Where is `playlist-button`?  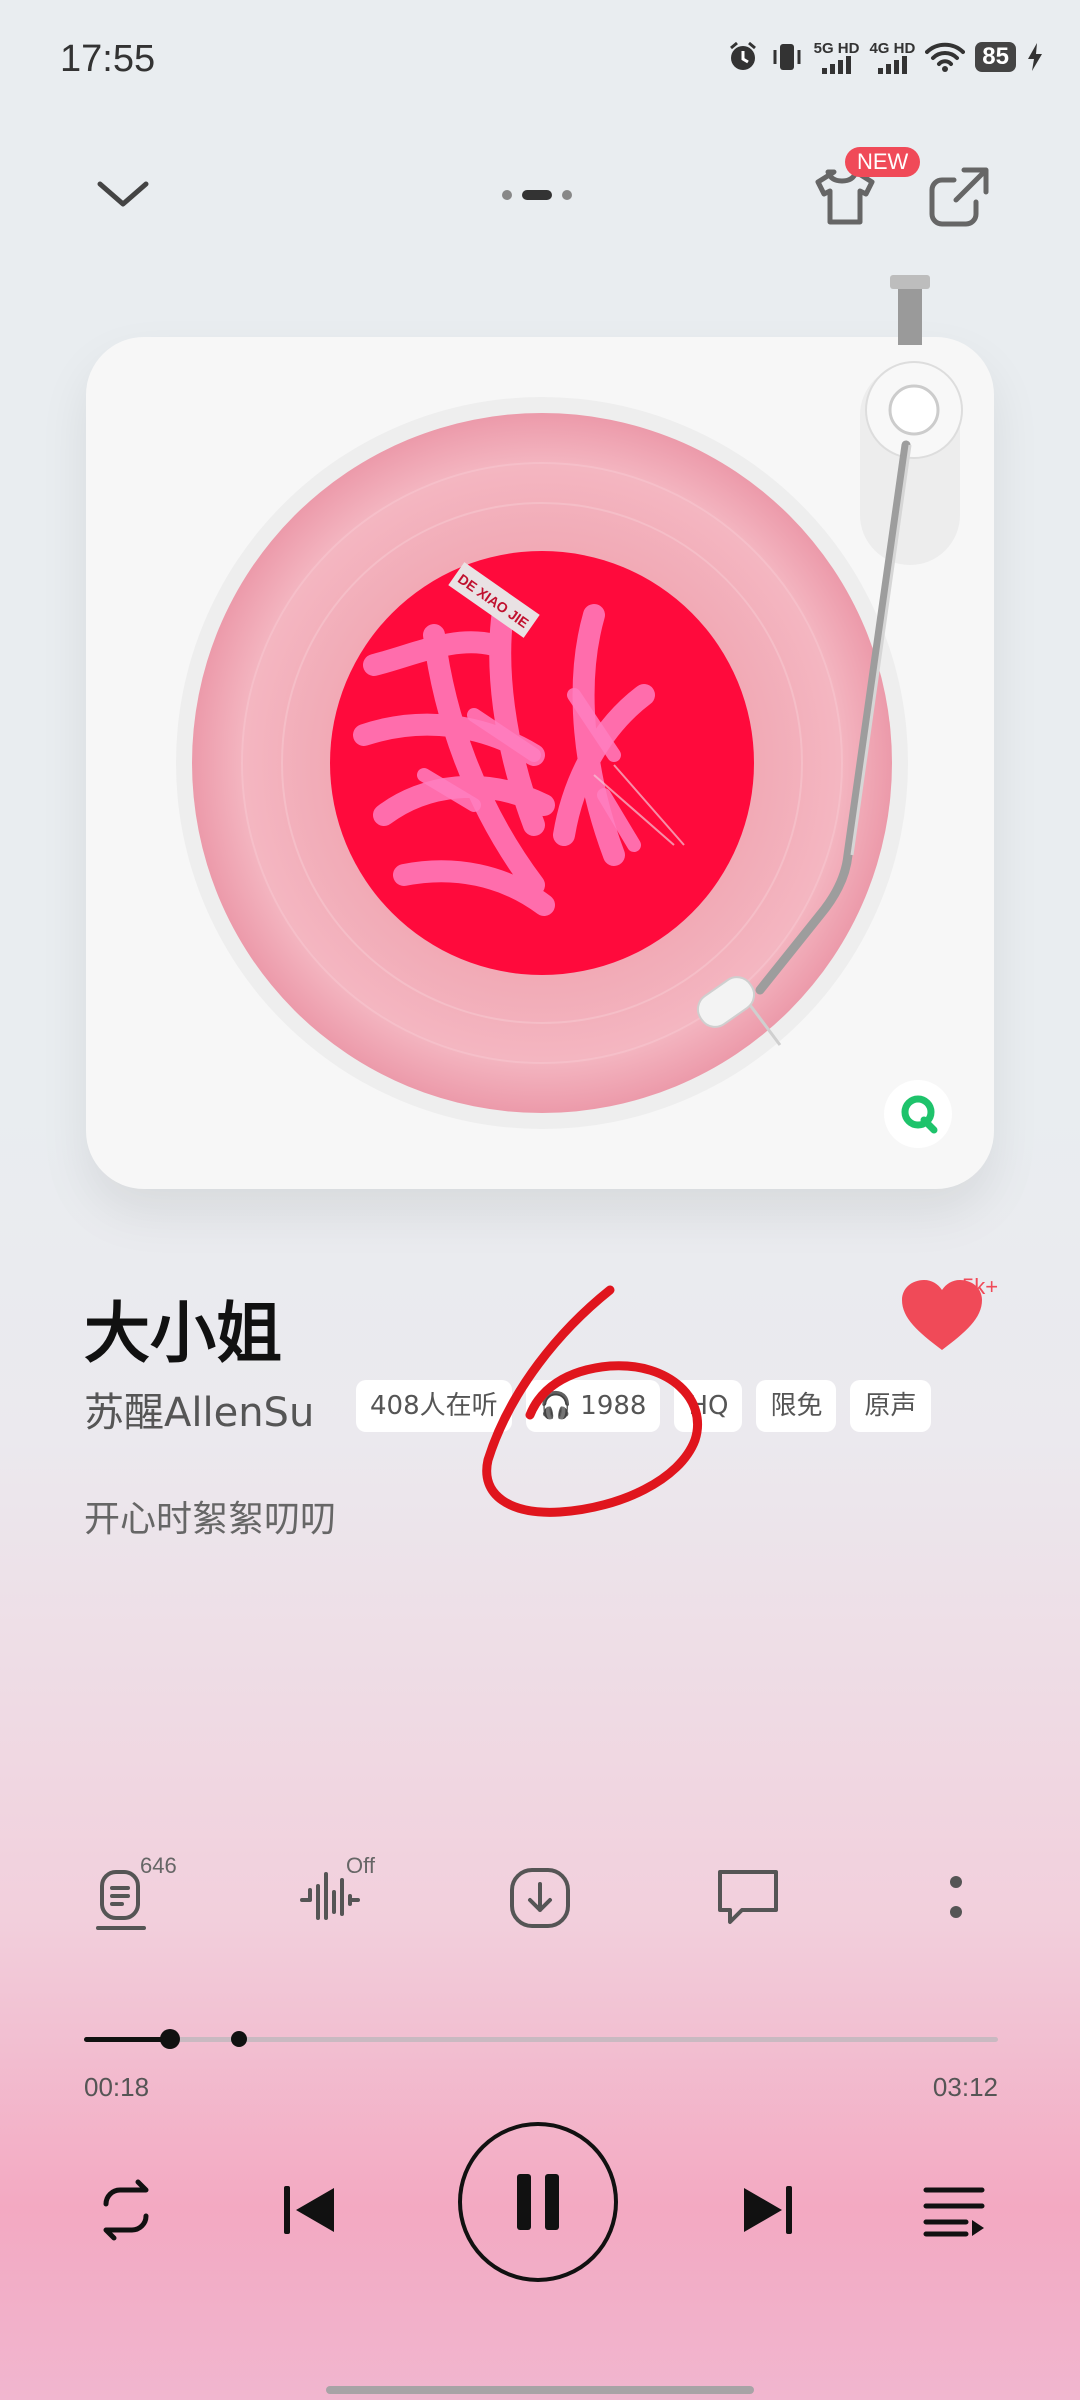
playlist-button is located at coordinates (954, 2210).